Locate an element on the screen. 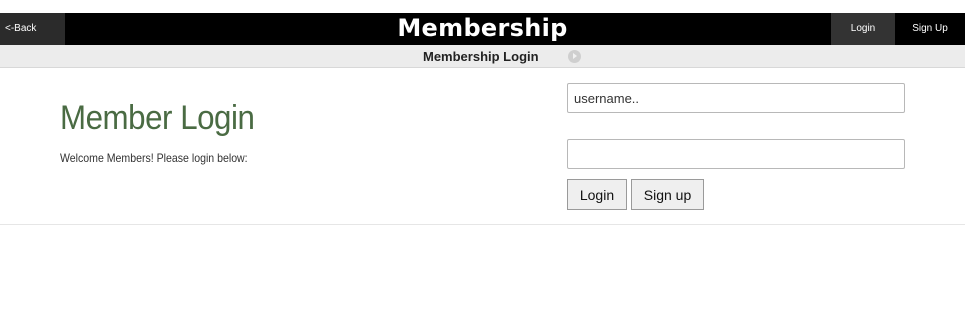 The image size is (965, 327). sub-header-bar: Membership Login is located at coordinates (482, 56).